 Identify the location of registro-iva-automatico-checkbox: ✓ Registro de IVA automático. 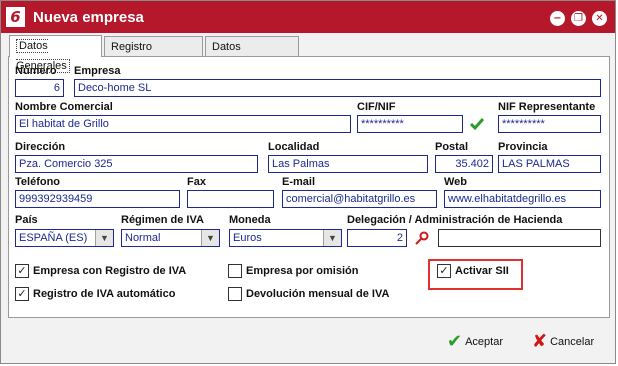
(95, 295).